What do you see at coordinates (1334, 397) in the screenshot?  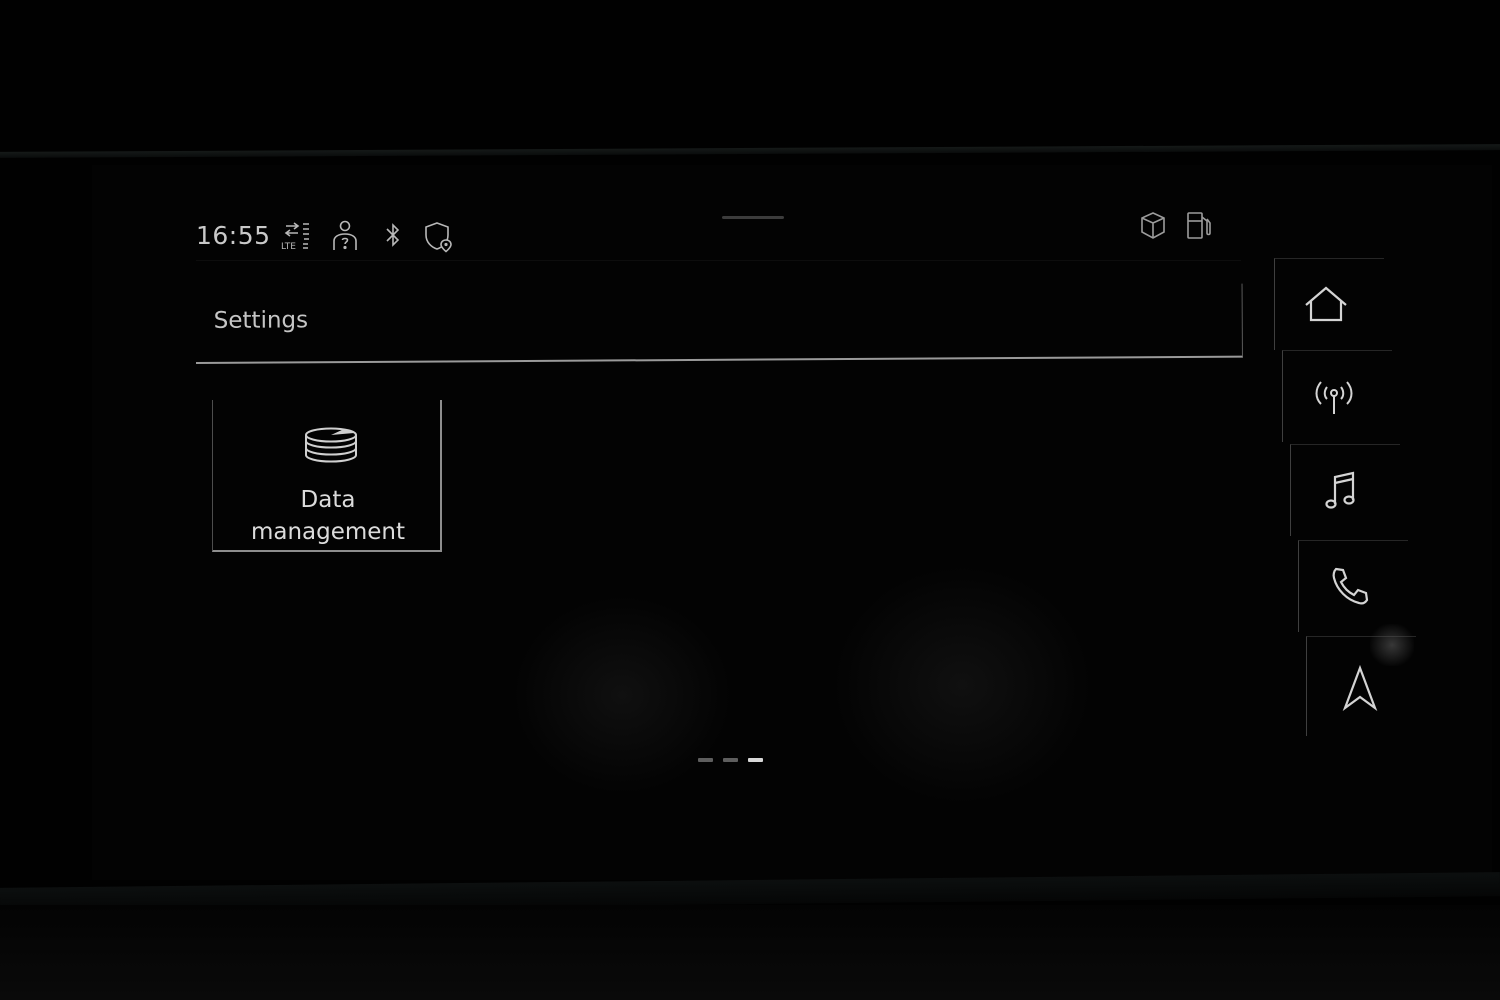 I see `radio-icon` at bounding box center [1334, 397].